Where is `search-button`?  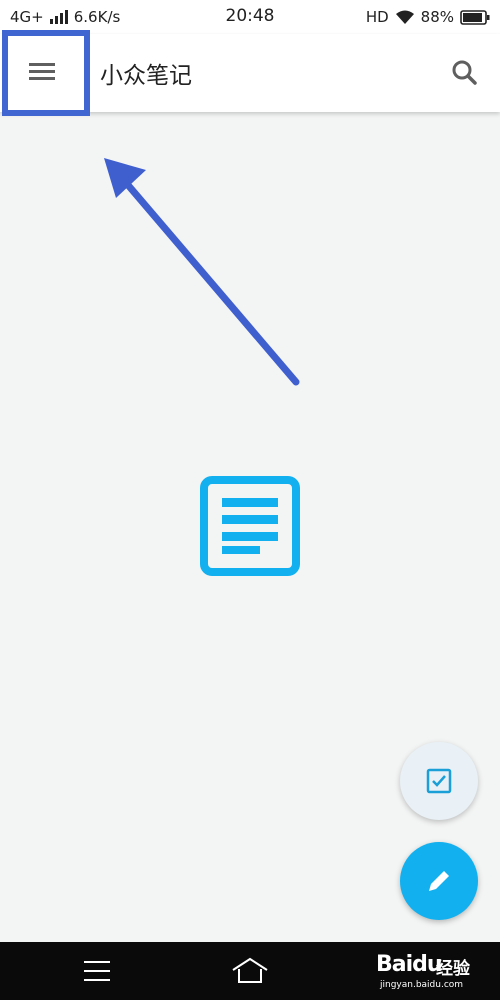 search-button is located at coordinates (465, 73).